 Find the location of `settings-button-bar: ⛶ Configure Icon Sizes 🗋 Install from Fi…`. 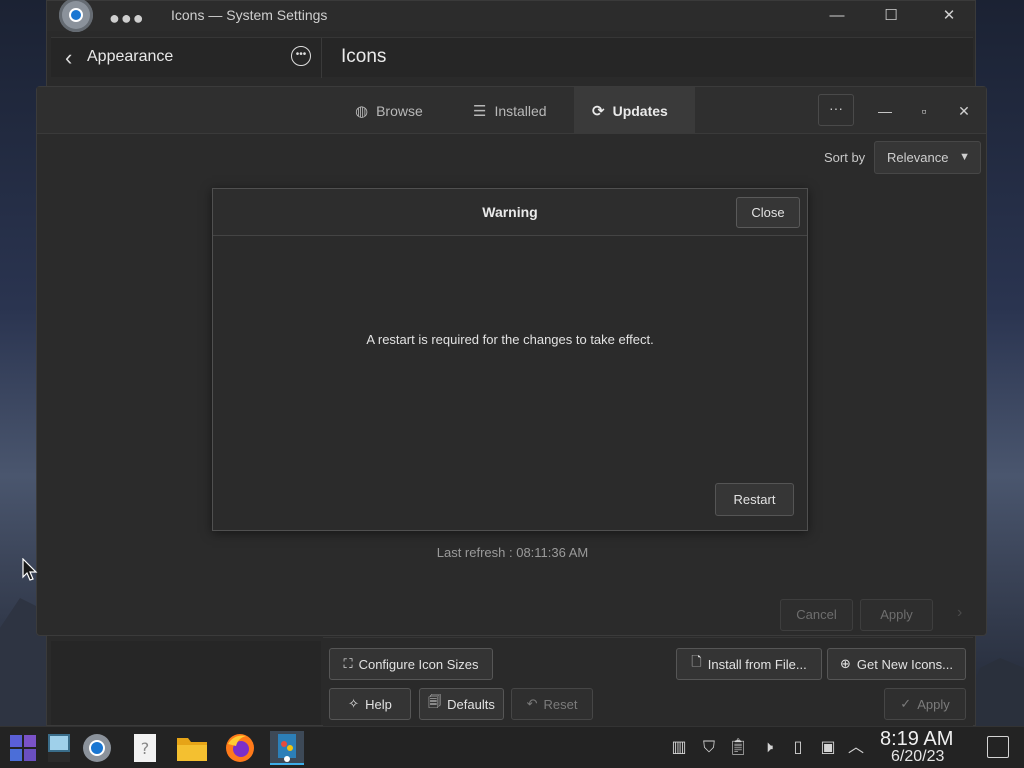

settings-button-bar: ⛶ Configure Icon Sizes 🗋 Install from Fi… is located at coordinates (648, 682).